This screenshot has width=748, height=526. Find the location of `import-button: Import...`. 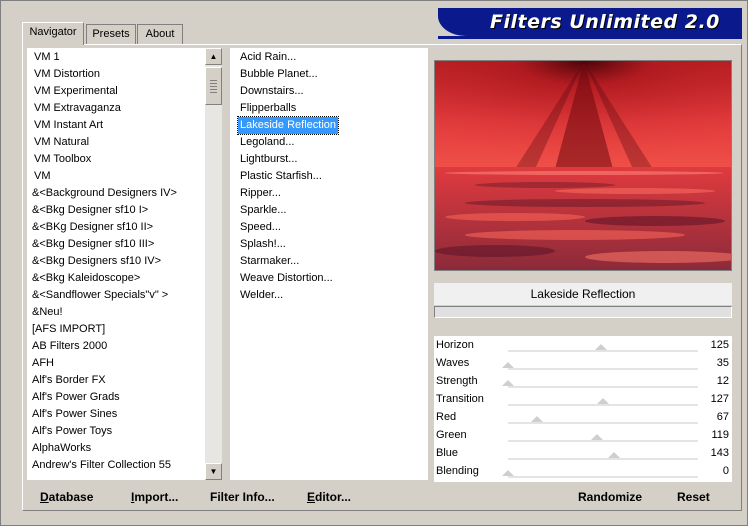

import-button: Import... is located at coordinates (154, 497).